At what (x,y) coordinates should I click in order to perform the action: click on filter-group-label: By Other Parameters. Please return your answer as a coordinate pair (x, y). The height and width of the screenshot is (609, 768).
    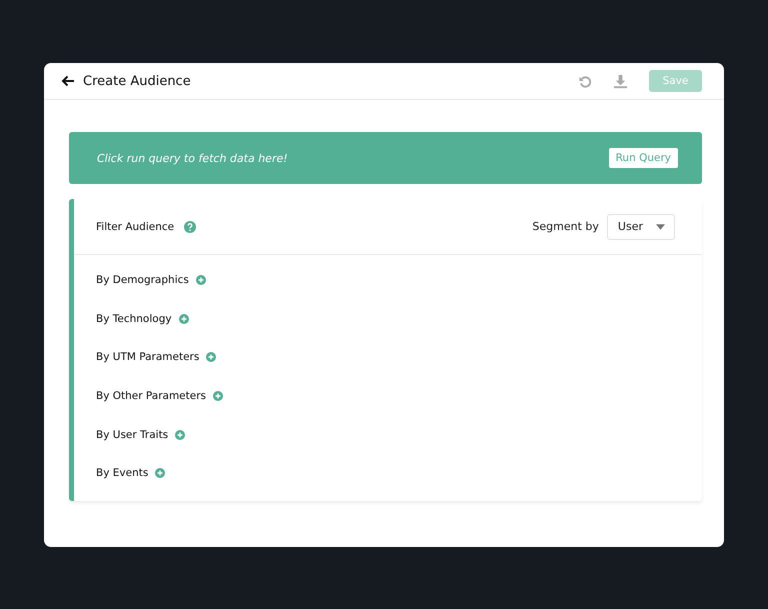
    Looking at the image, I should click on (151, 396).